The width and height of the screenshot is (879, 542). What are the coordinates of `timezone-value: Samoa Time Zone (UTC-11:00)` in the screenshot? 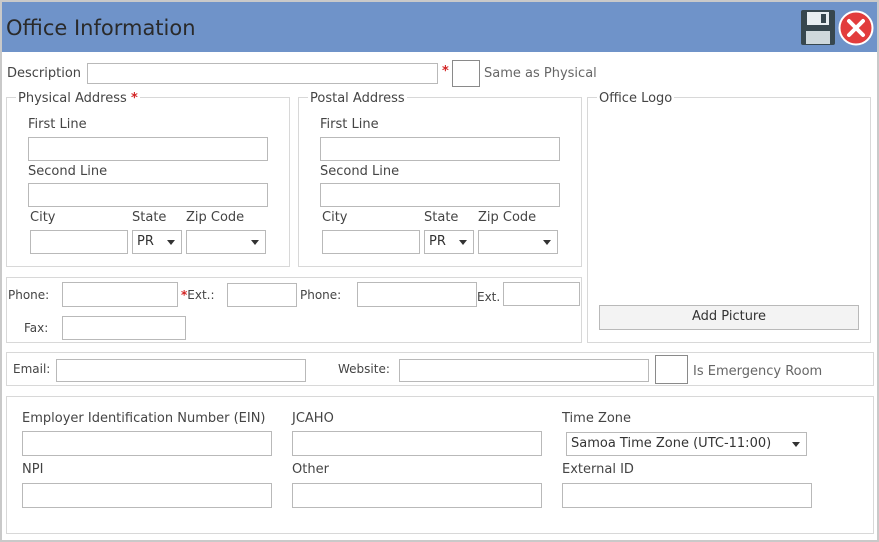 It's located at (671, 443).